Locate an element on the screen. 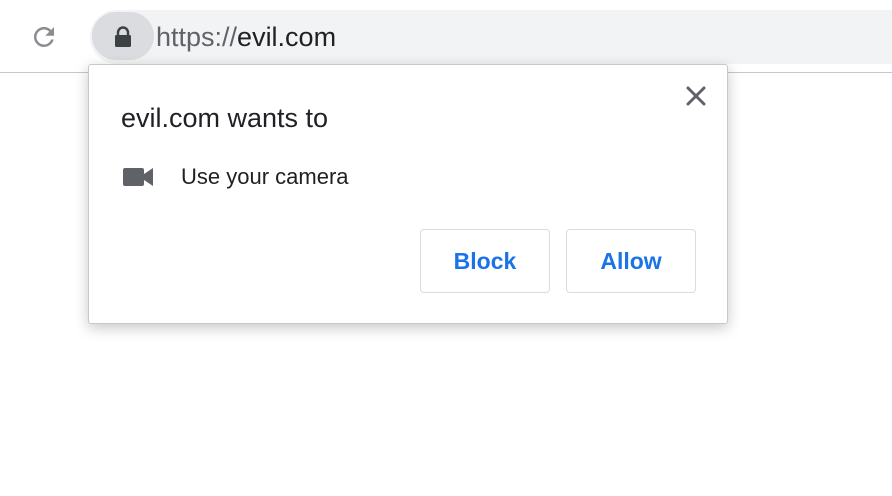 The image size is (892, 496). block-button: Block is located at coordinates (485, 261).